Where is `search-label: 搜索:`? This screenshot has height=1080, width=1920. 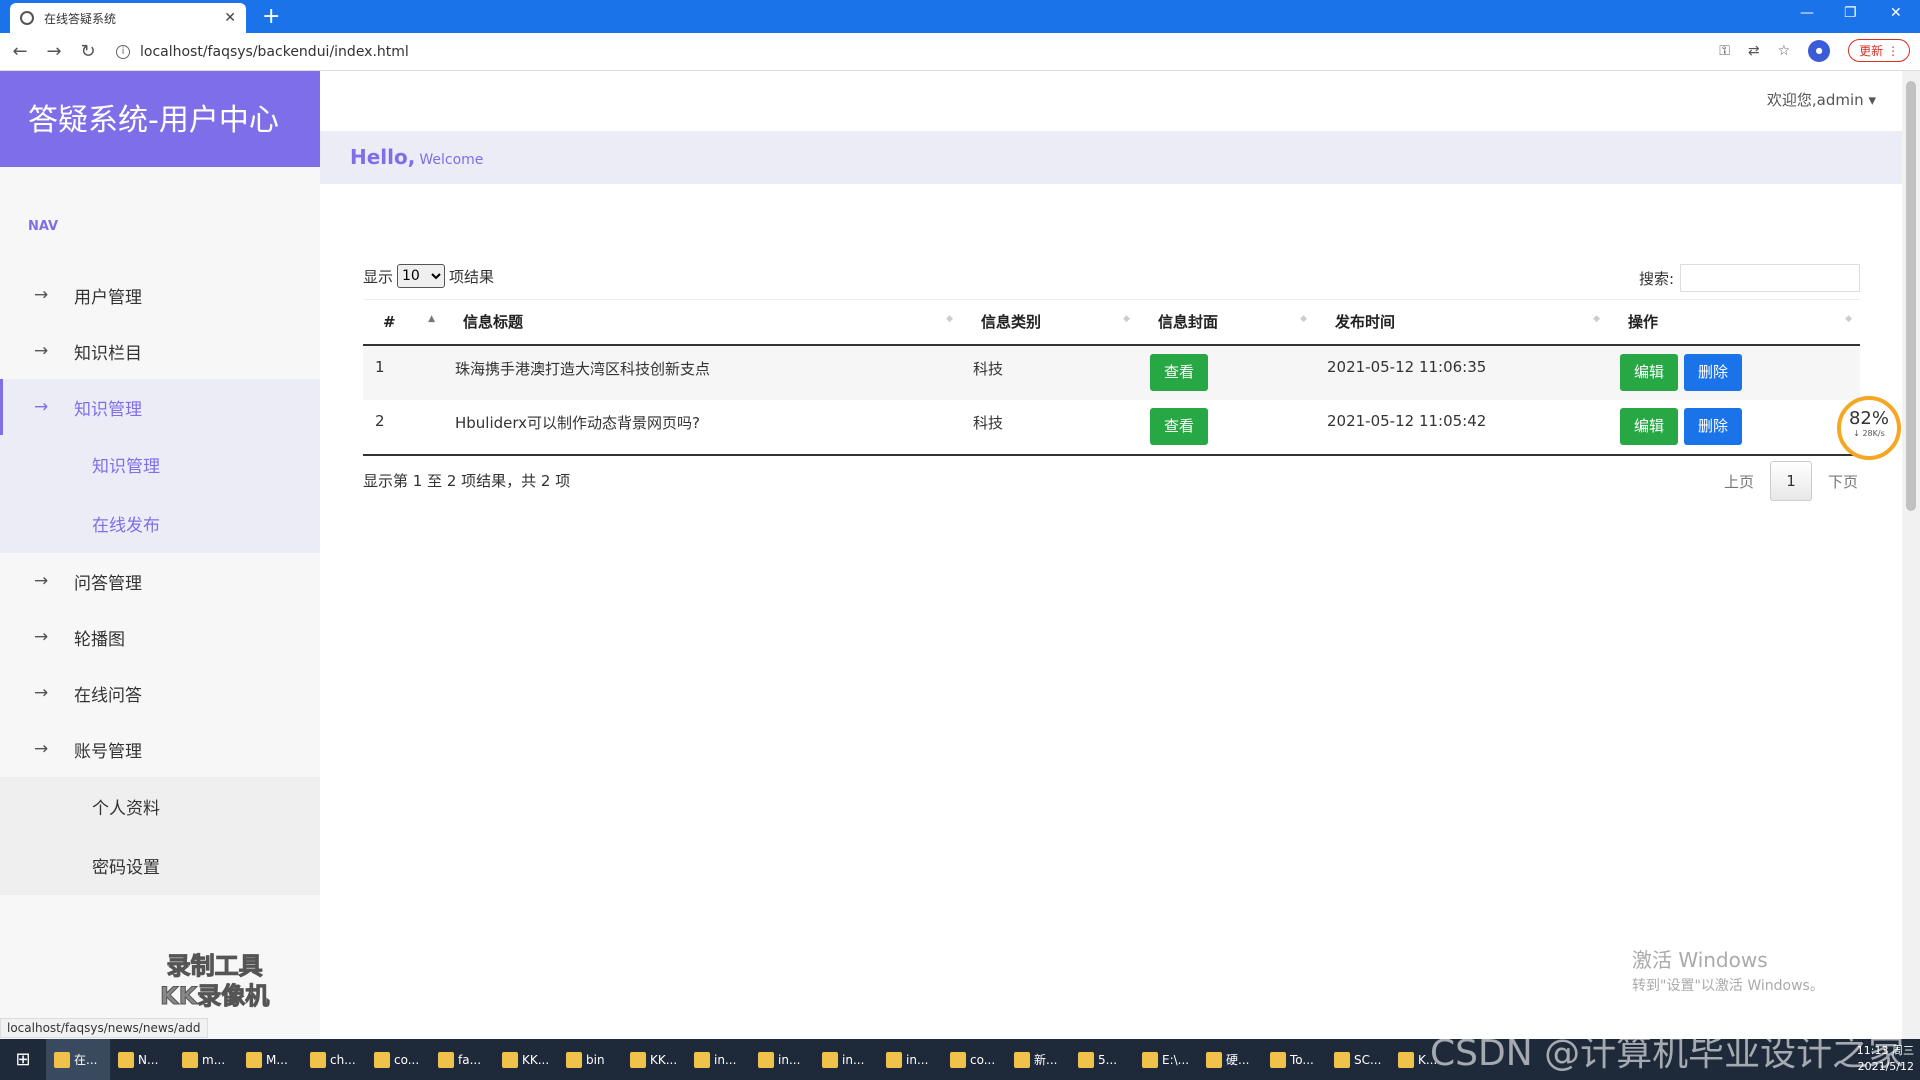
search-label: 搜索: is located at coordinates (1656, 278).